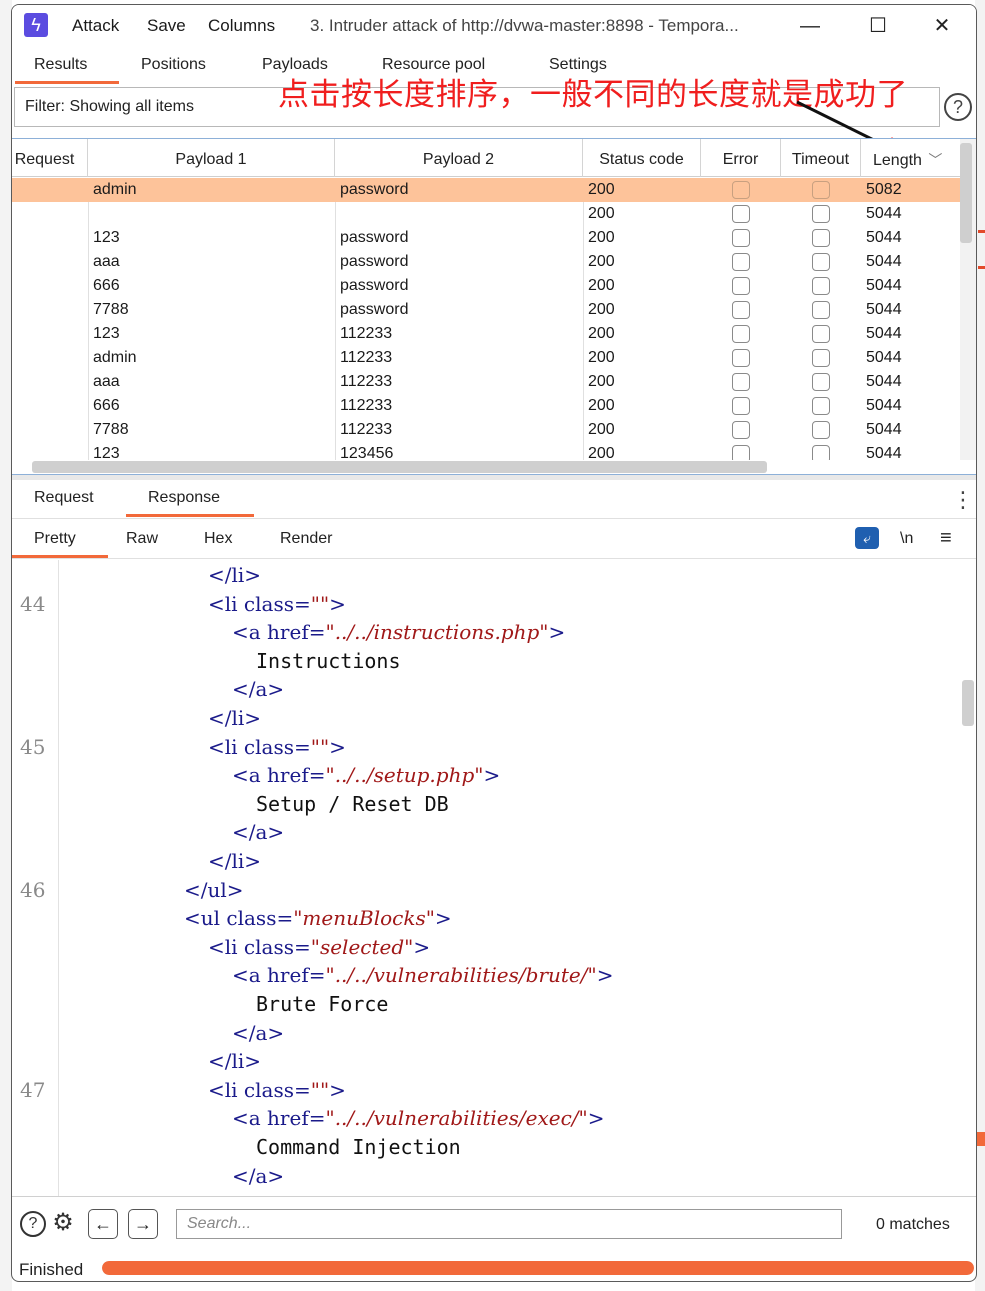 This screenshot has width=985, height=1291. Describe the element at coordinates (218, 539) in the screenshot. I see `tab-hex: Hex` at that location.